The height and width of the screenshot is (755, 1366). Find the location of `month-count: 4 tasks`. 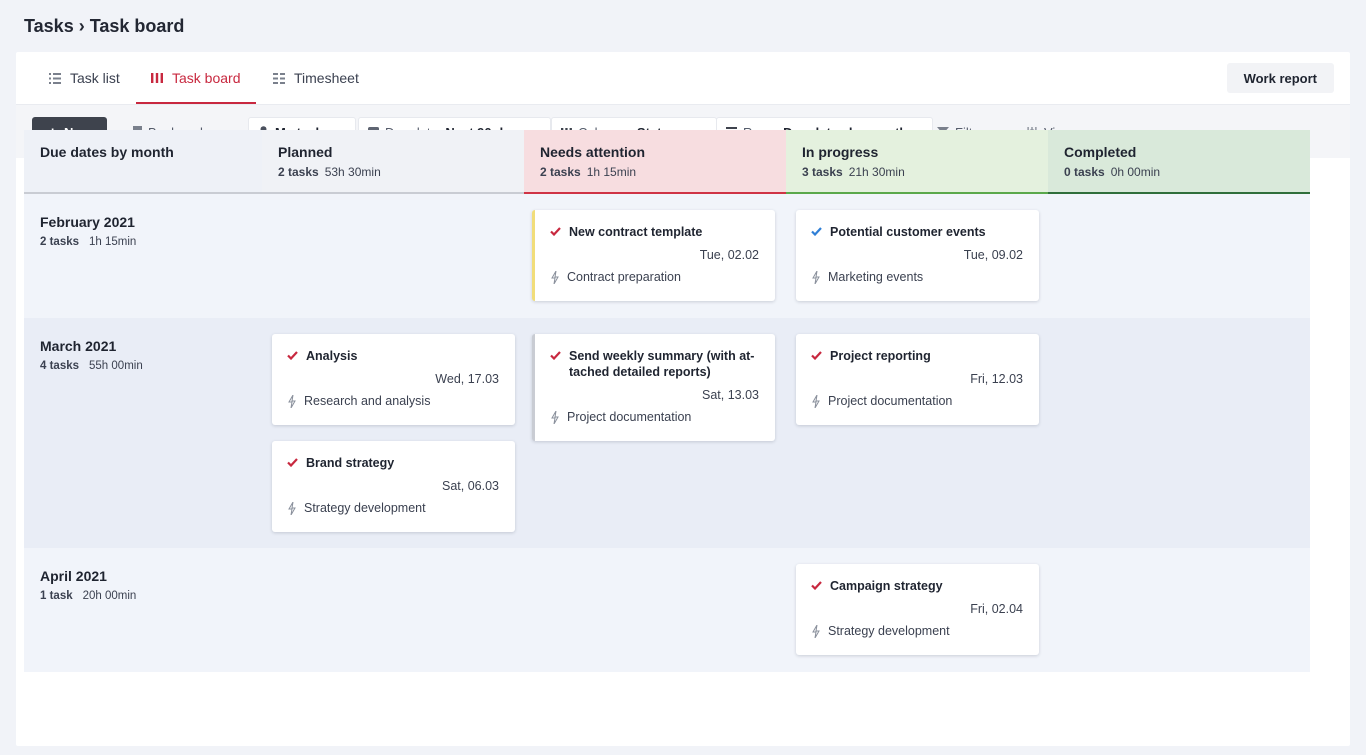

month-count: 4 tasks is located at coordinates (60, 366).